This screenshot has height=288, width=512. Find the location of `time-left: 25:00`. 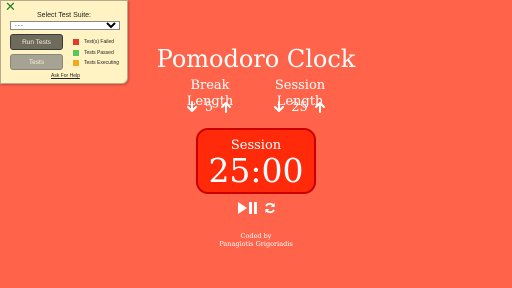

time-left: 25:00 is located at coordinates (256, 170).